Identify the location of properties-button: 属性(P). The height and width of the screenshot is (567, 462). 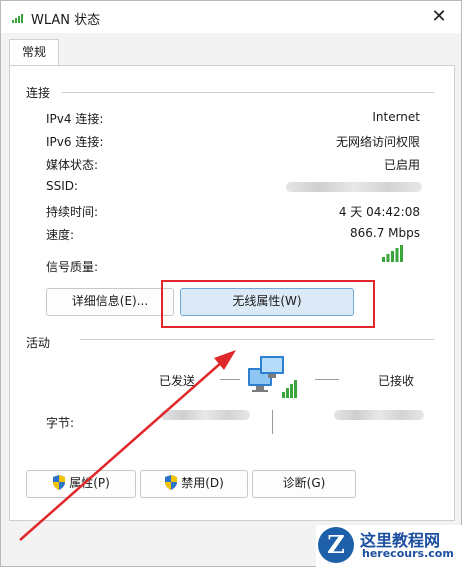
(81, 484).